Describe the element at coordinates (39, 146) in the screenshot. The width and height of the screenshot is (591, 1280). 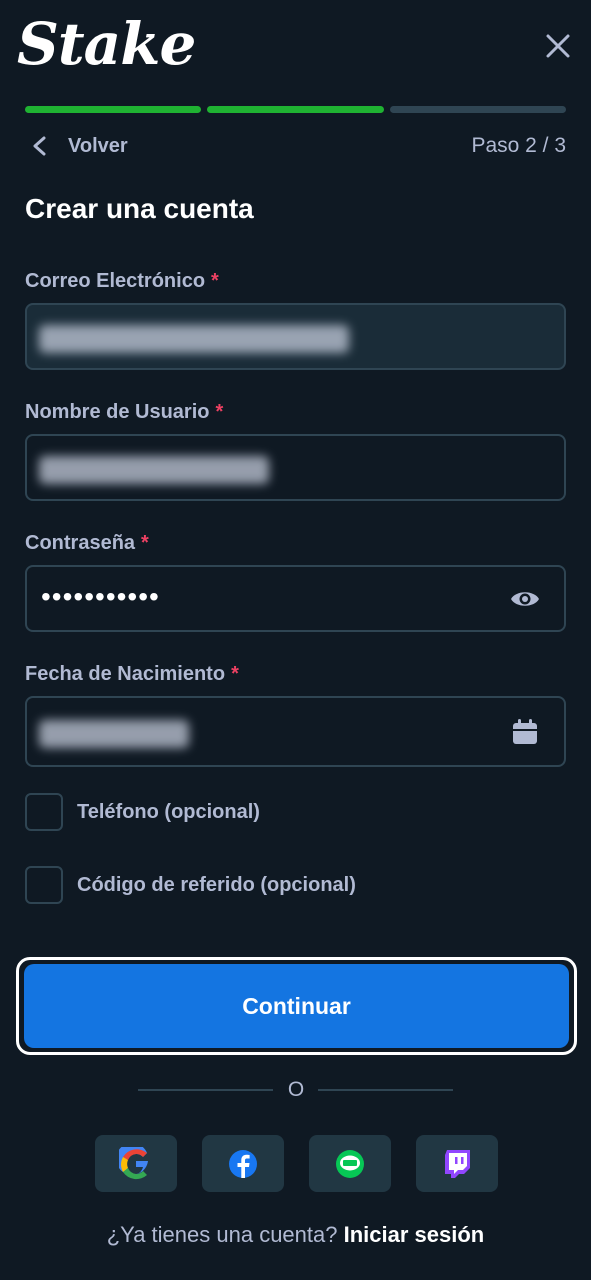
I see `chevron-left-icon` at that location.